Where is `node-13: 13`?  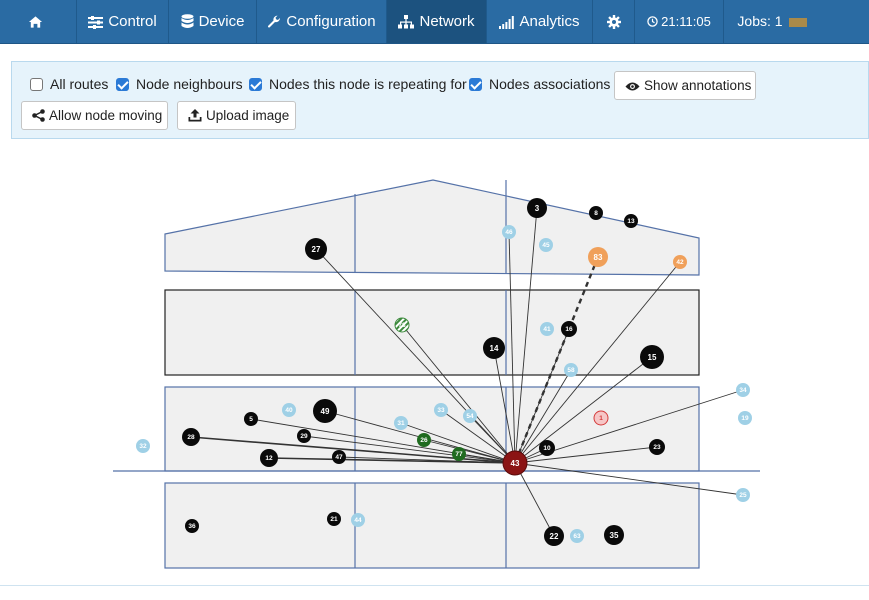 node-13: 13 is located at coordinates (631, 221).